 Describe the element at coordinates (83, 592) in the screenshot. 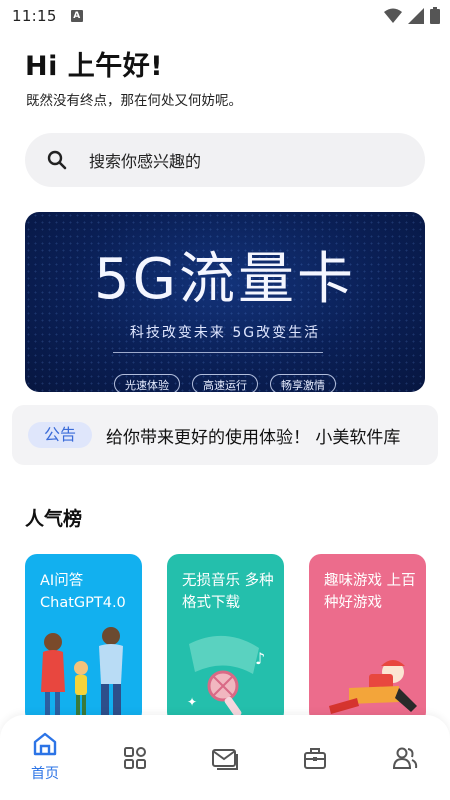

I see `card-title: AI问答 ChatGPT4.0` at that location.